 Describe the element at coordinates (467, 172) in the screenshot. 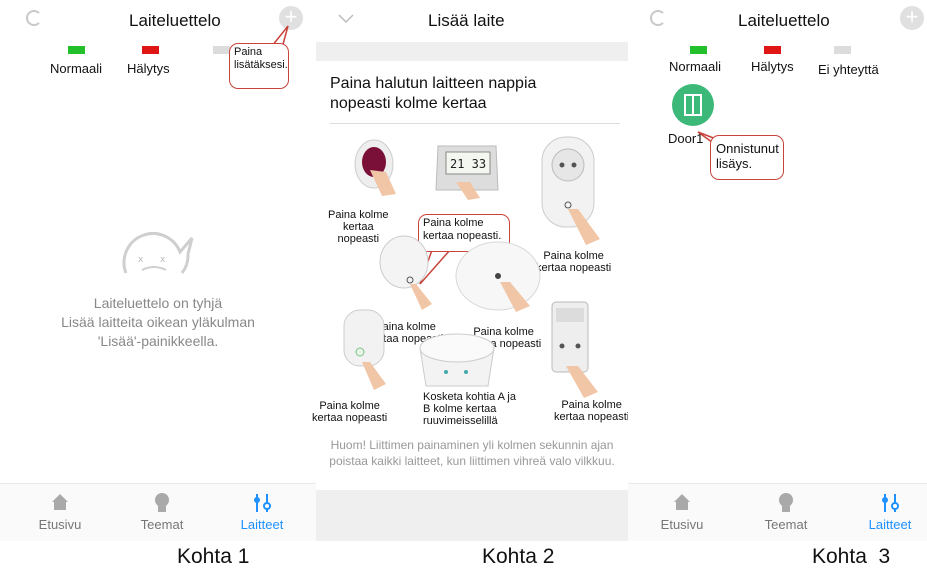

I see `display-sensor-device-image: 21 33` at that location.